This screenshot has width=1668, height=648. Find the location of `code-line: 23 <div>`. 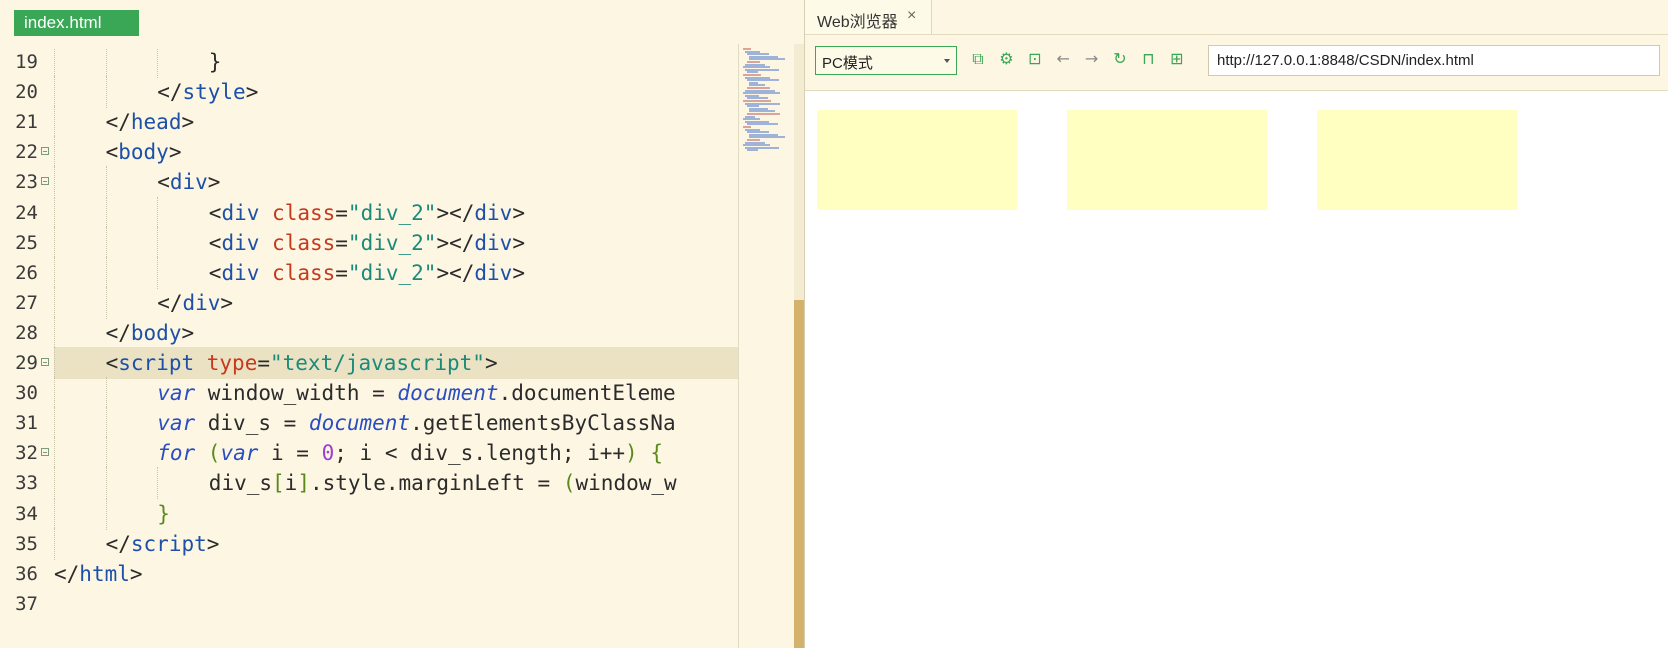

code-line: 23 <div> is located at coordinates (369, 182).